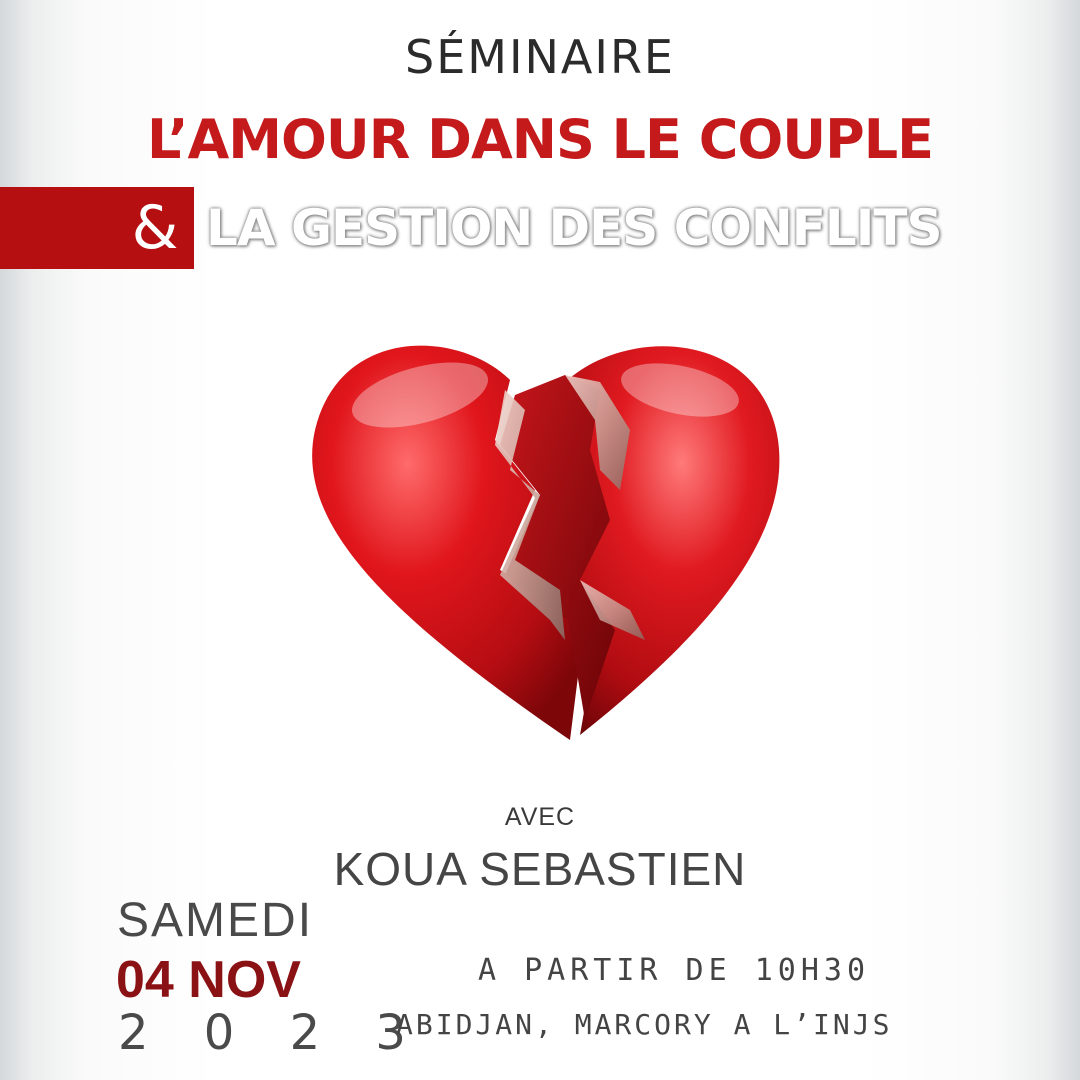  What do you see at coordinates (272, 1033) in the screenshot?
I see `event-year: 2 0 2 3` at bounding box center [272, 1033].